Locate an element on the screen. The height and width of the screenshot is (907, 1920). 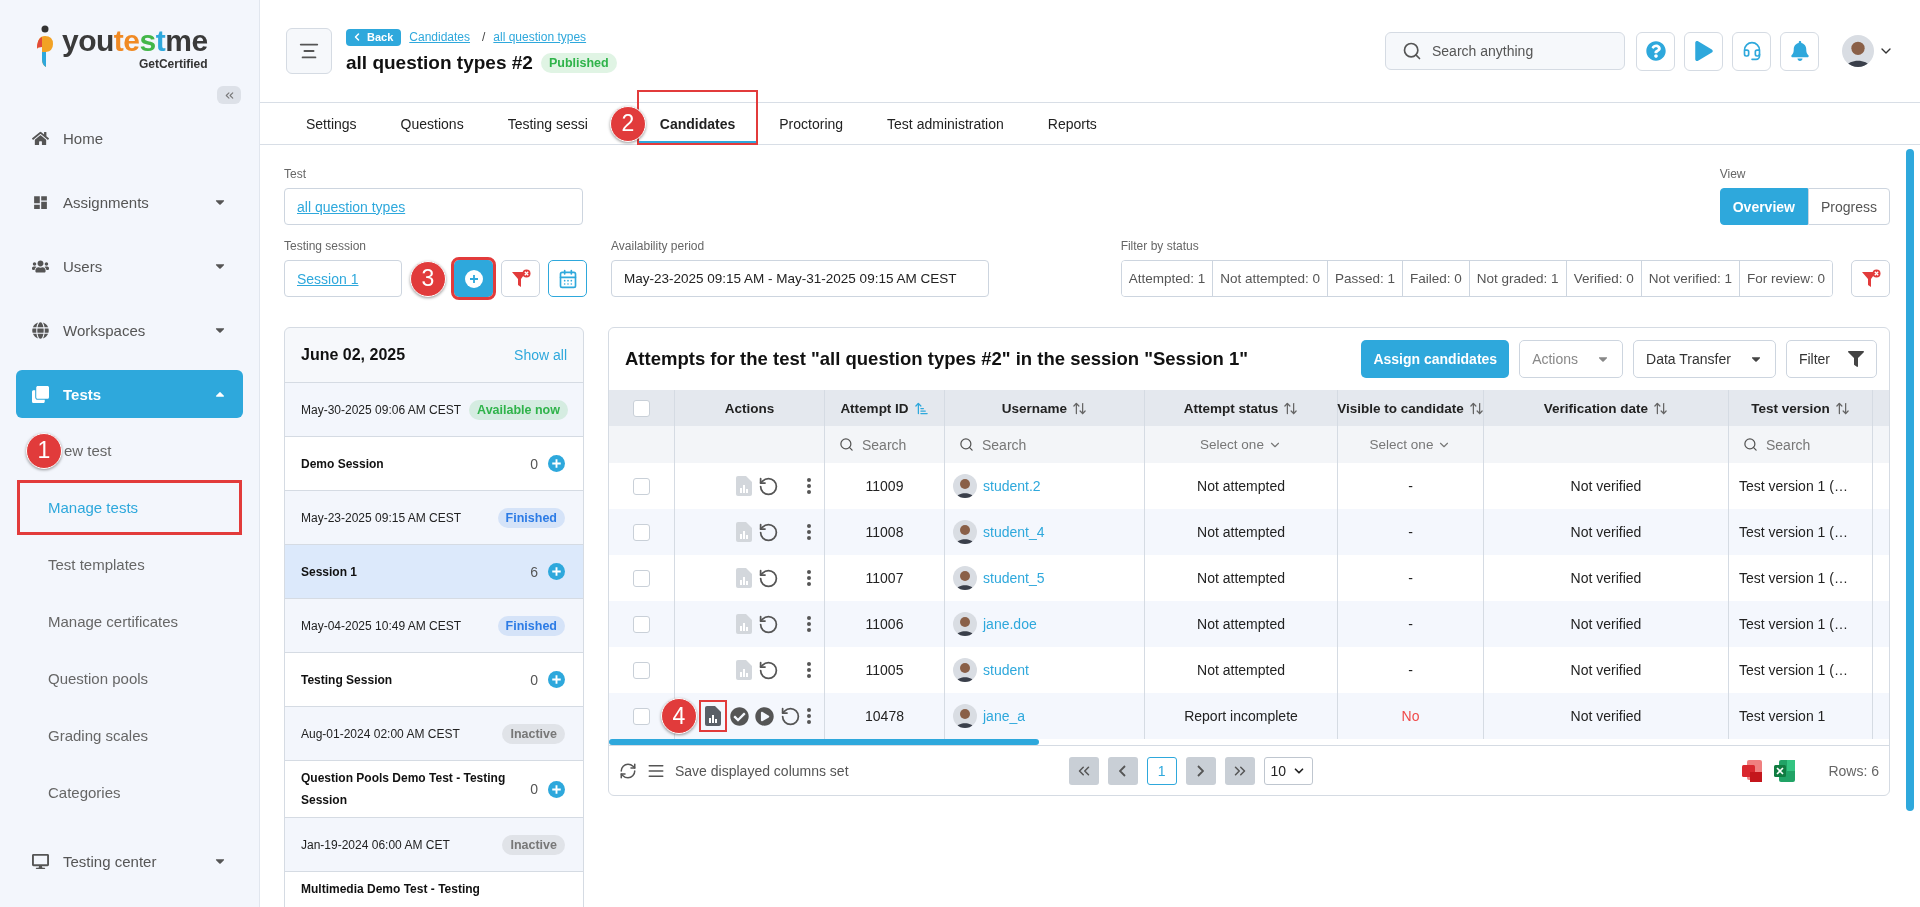
menu-button is located at coordinates (309, 51).